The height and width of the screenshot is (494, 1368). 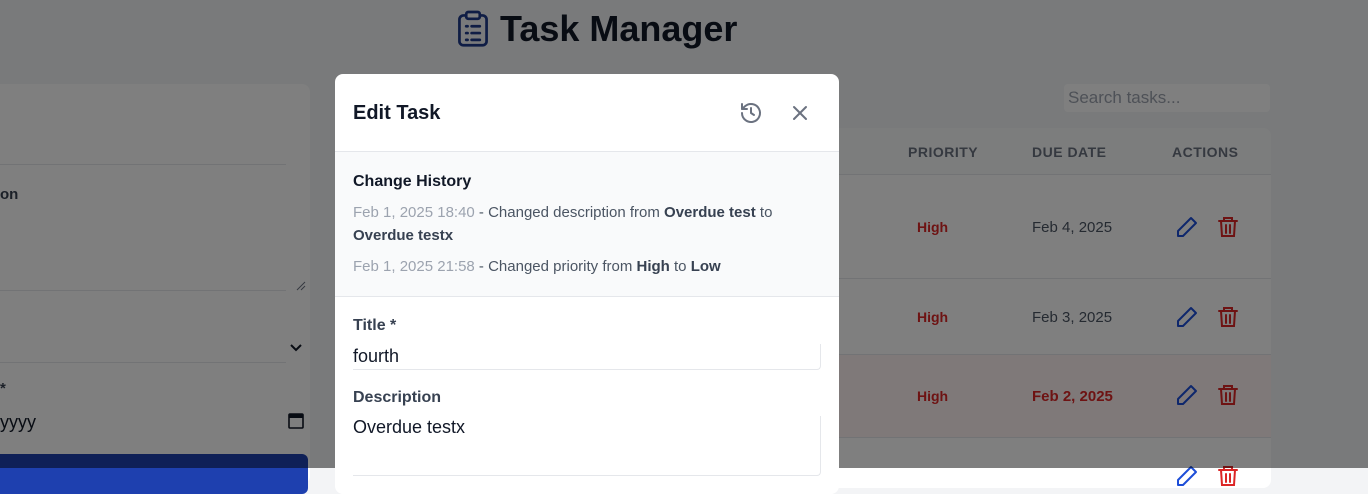 What do you see at coordinates (414, 212) in the screenshot?
I see `history-timestamp: Feb 1, 2025 18:40` at bounding box center [414, 212].